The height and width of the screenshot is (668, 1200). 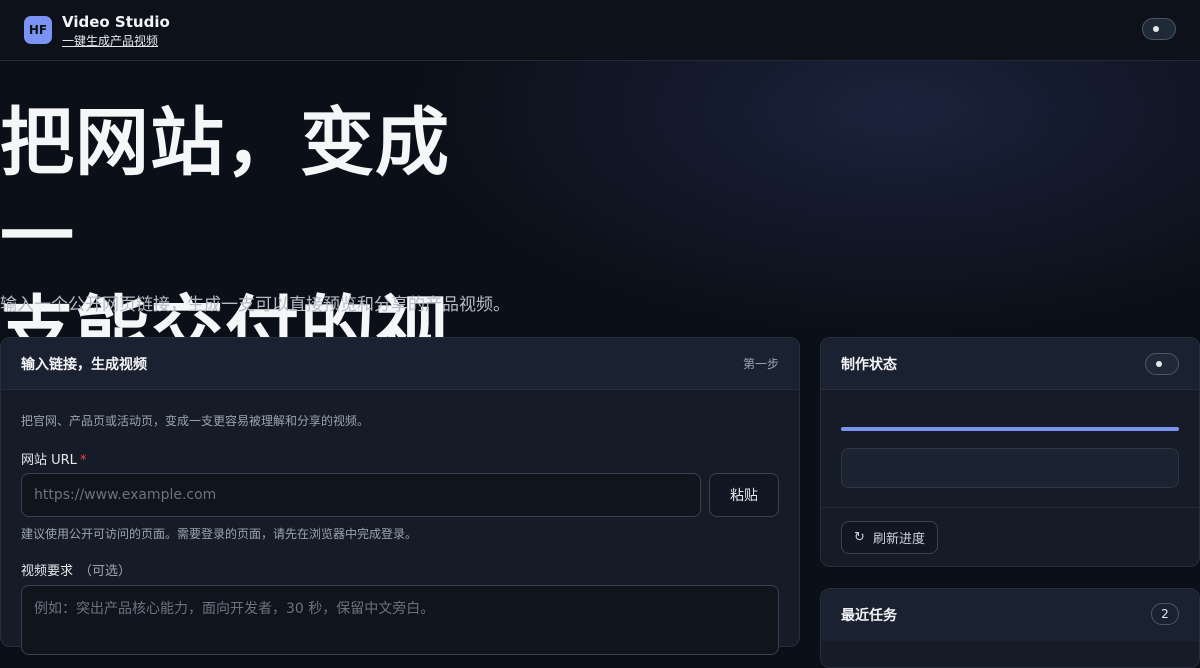 What do you see at coordinates (899, 537) in the screenshot?
I see `refresh-label: 刷新进度` at bounding box center [899, 537].